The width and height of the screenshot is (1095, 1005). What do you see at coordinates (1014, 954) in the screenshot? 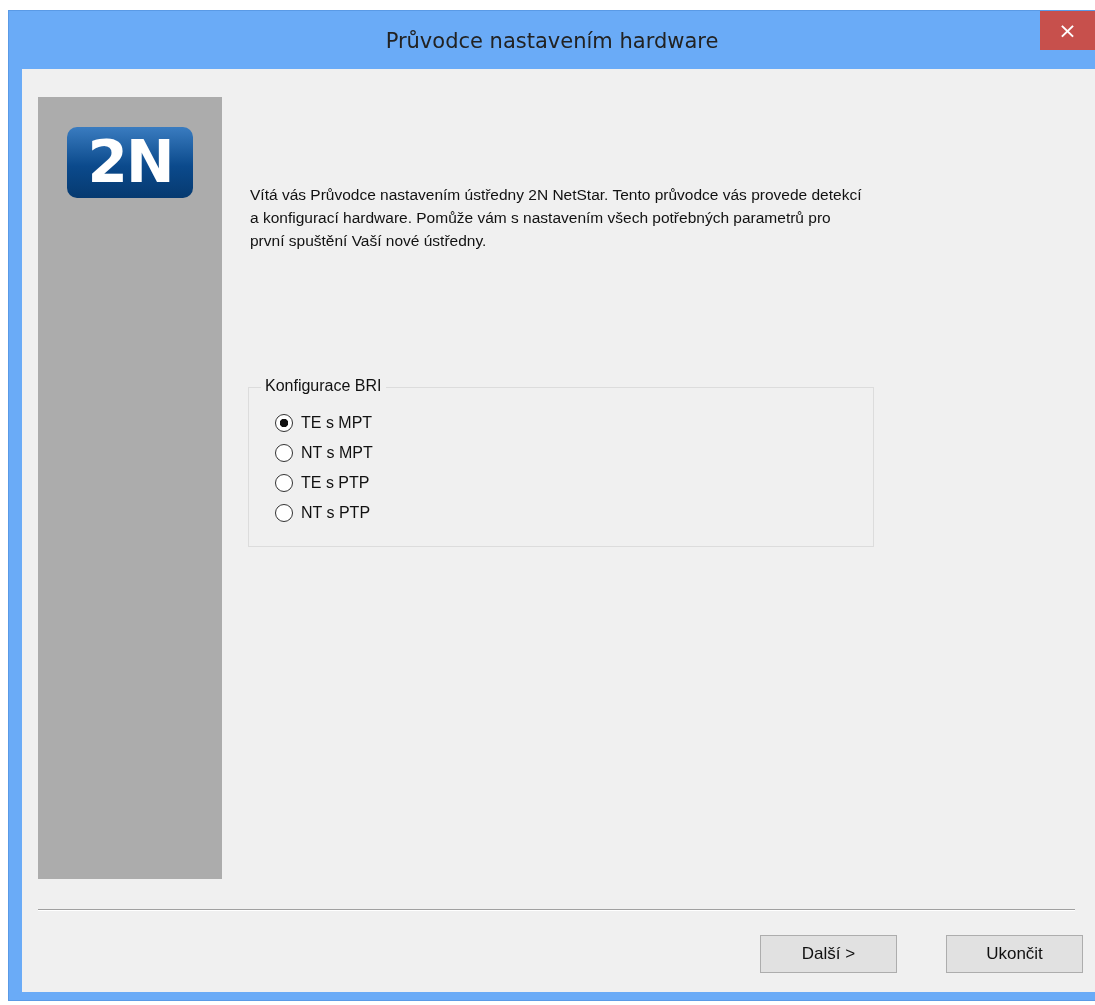
I see `exit-button: Ukončit` at bounding box center [1014, 954].